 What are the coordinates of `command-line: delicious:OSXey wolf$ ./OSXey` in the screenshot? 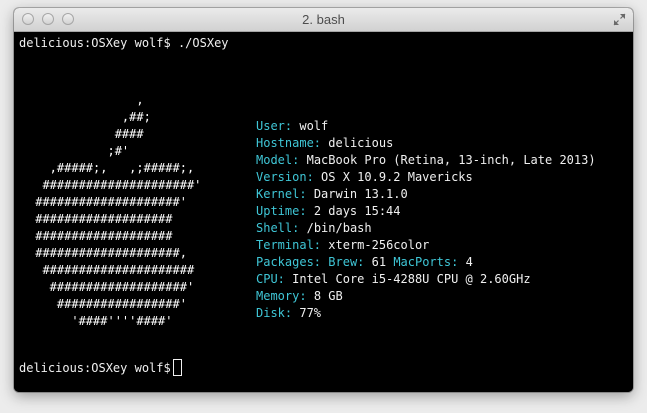 It's located at (124, 43).